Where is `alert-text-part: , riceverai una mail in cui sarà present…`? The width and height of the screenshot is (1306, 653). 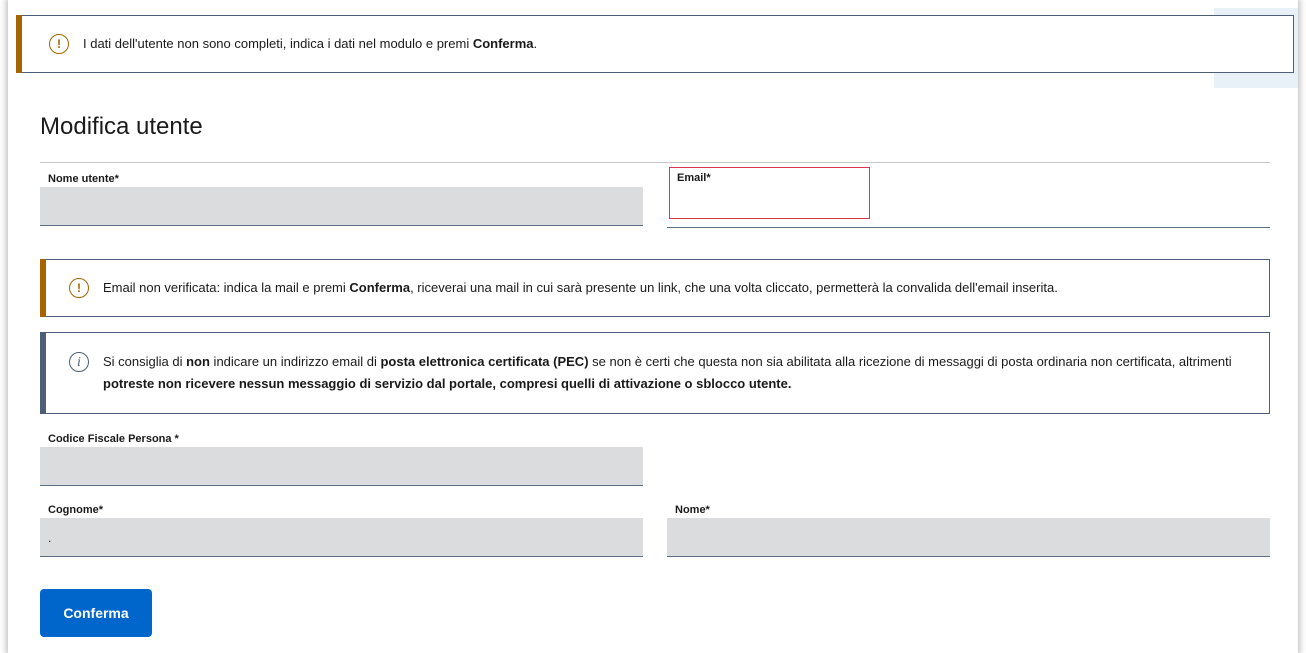
alert-text-part: , riceverai una mail in cui sarà present… is located at coordinates (734, 287).